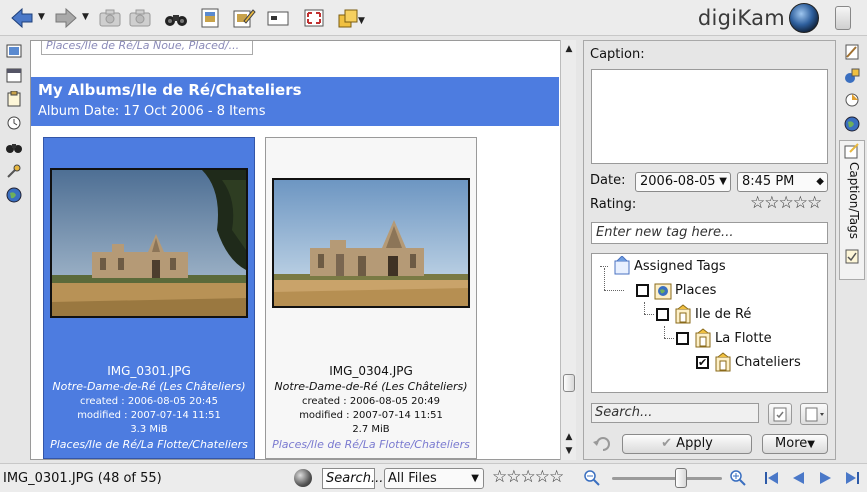  I want to click on date-picker: 2006-08-05 ▼, so click(683, 182).